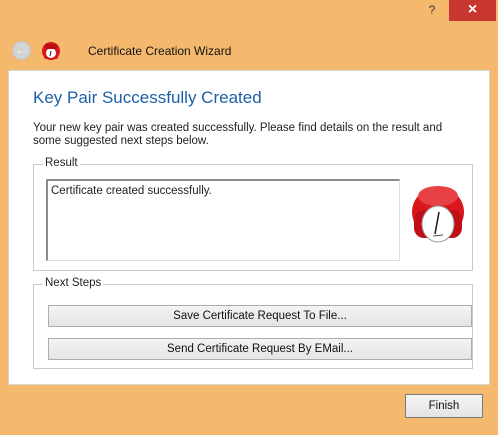 The image size is (498, 435). Describe the element at coordinates (223, 220) in the screenshot. I see `result-text-box: Certificate created successfully.` at that location.